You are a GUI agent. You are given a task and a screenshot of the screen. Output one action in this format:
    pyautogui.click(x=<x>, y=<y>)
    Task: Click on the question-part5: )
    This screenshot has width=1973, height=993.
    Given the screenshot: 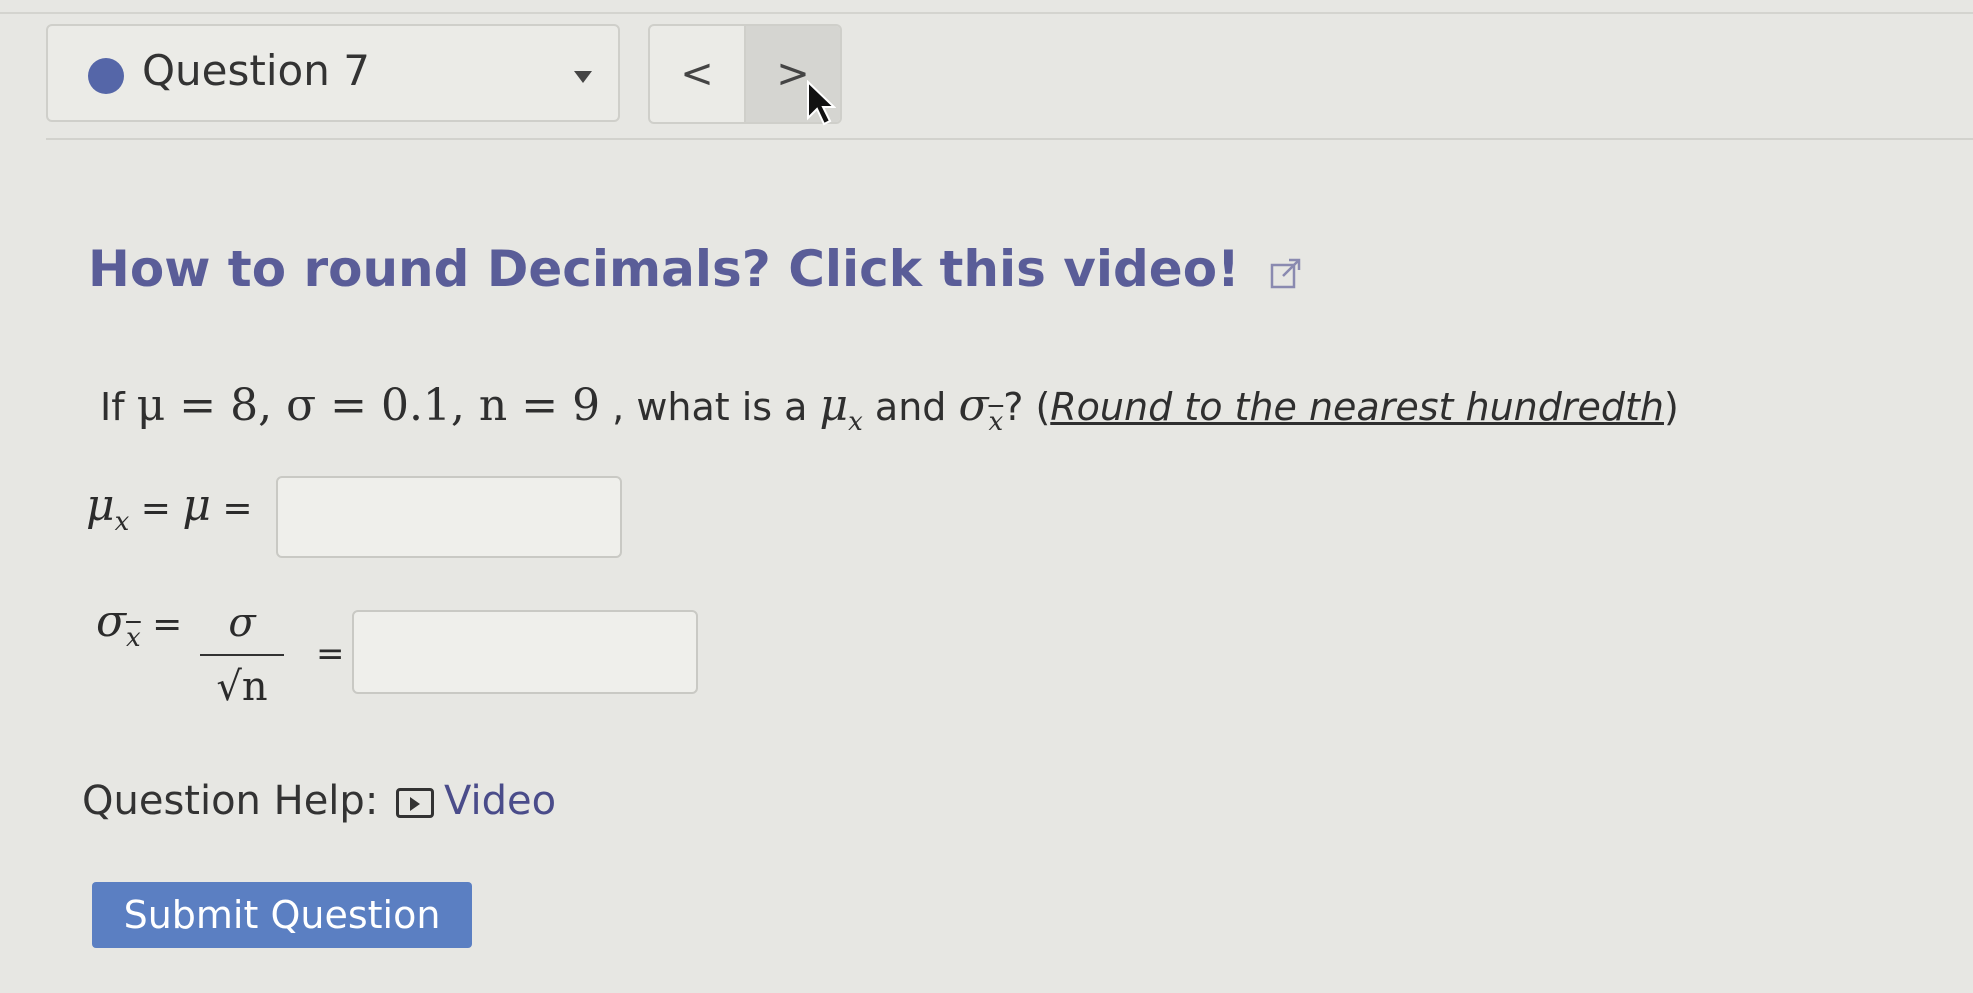 What is the action you would take?
    pyautogui.click(x=1671, y=407)
    